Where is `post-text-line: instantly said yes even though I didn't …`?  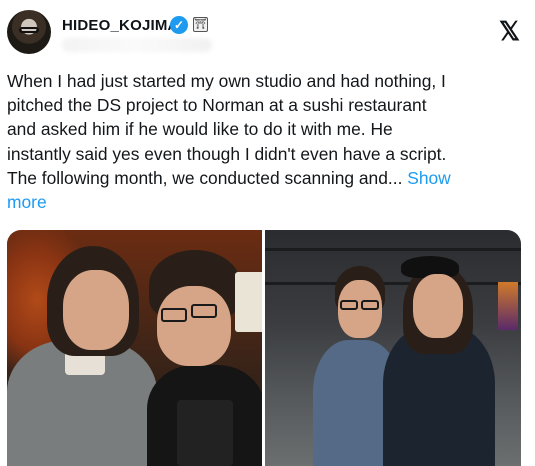 post-text-line: instantly said yes even though I didn't … is located at coordinates (227, 153).